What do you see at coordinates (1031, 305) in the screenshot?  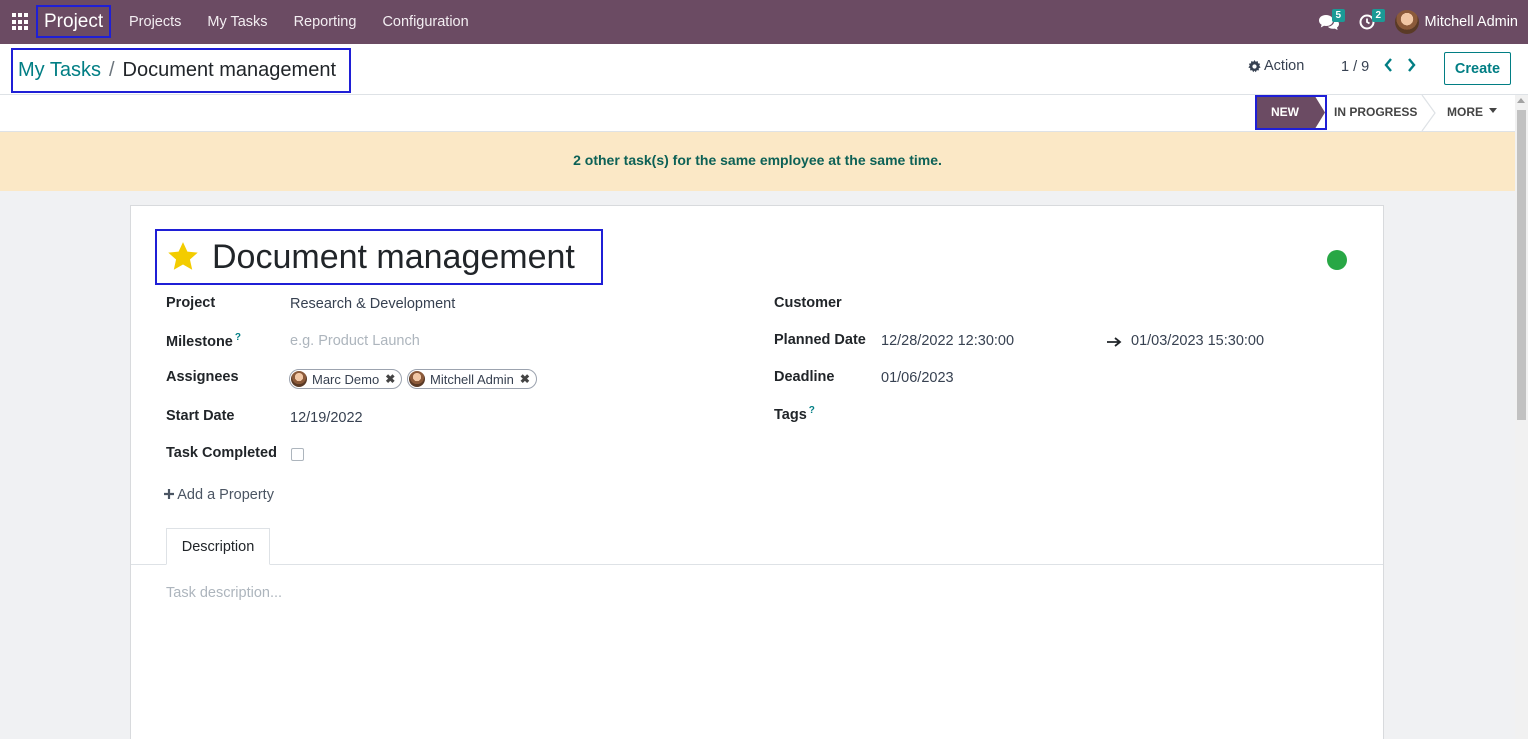 I see `customer-field` at bounding box center [1031, 305].